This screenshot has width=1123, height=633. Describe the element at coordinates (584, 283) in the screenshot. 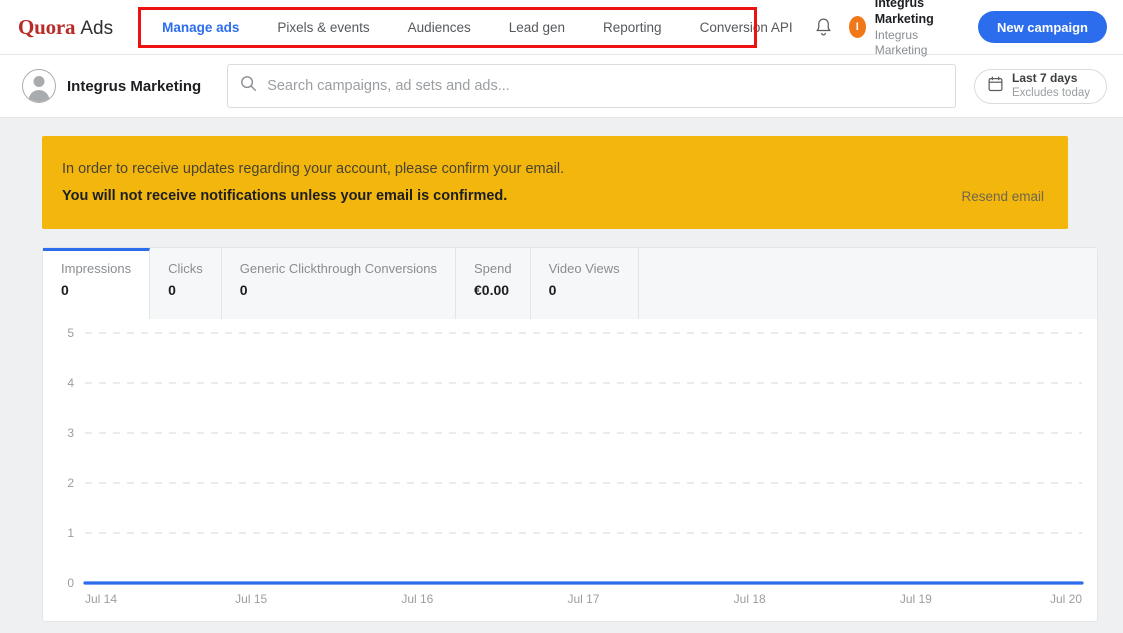

I see `metric-tab-video-views: Video Views 0` at that location.